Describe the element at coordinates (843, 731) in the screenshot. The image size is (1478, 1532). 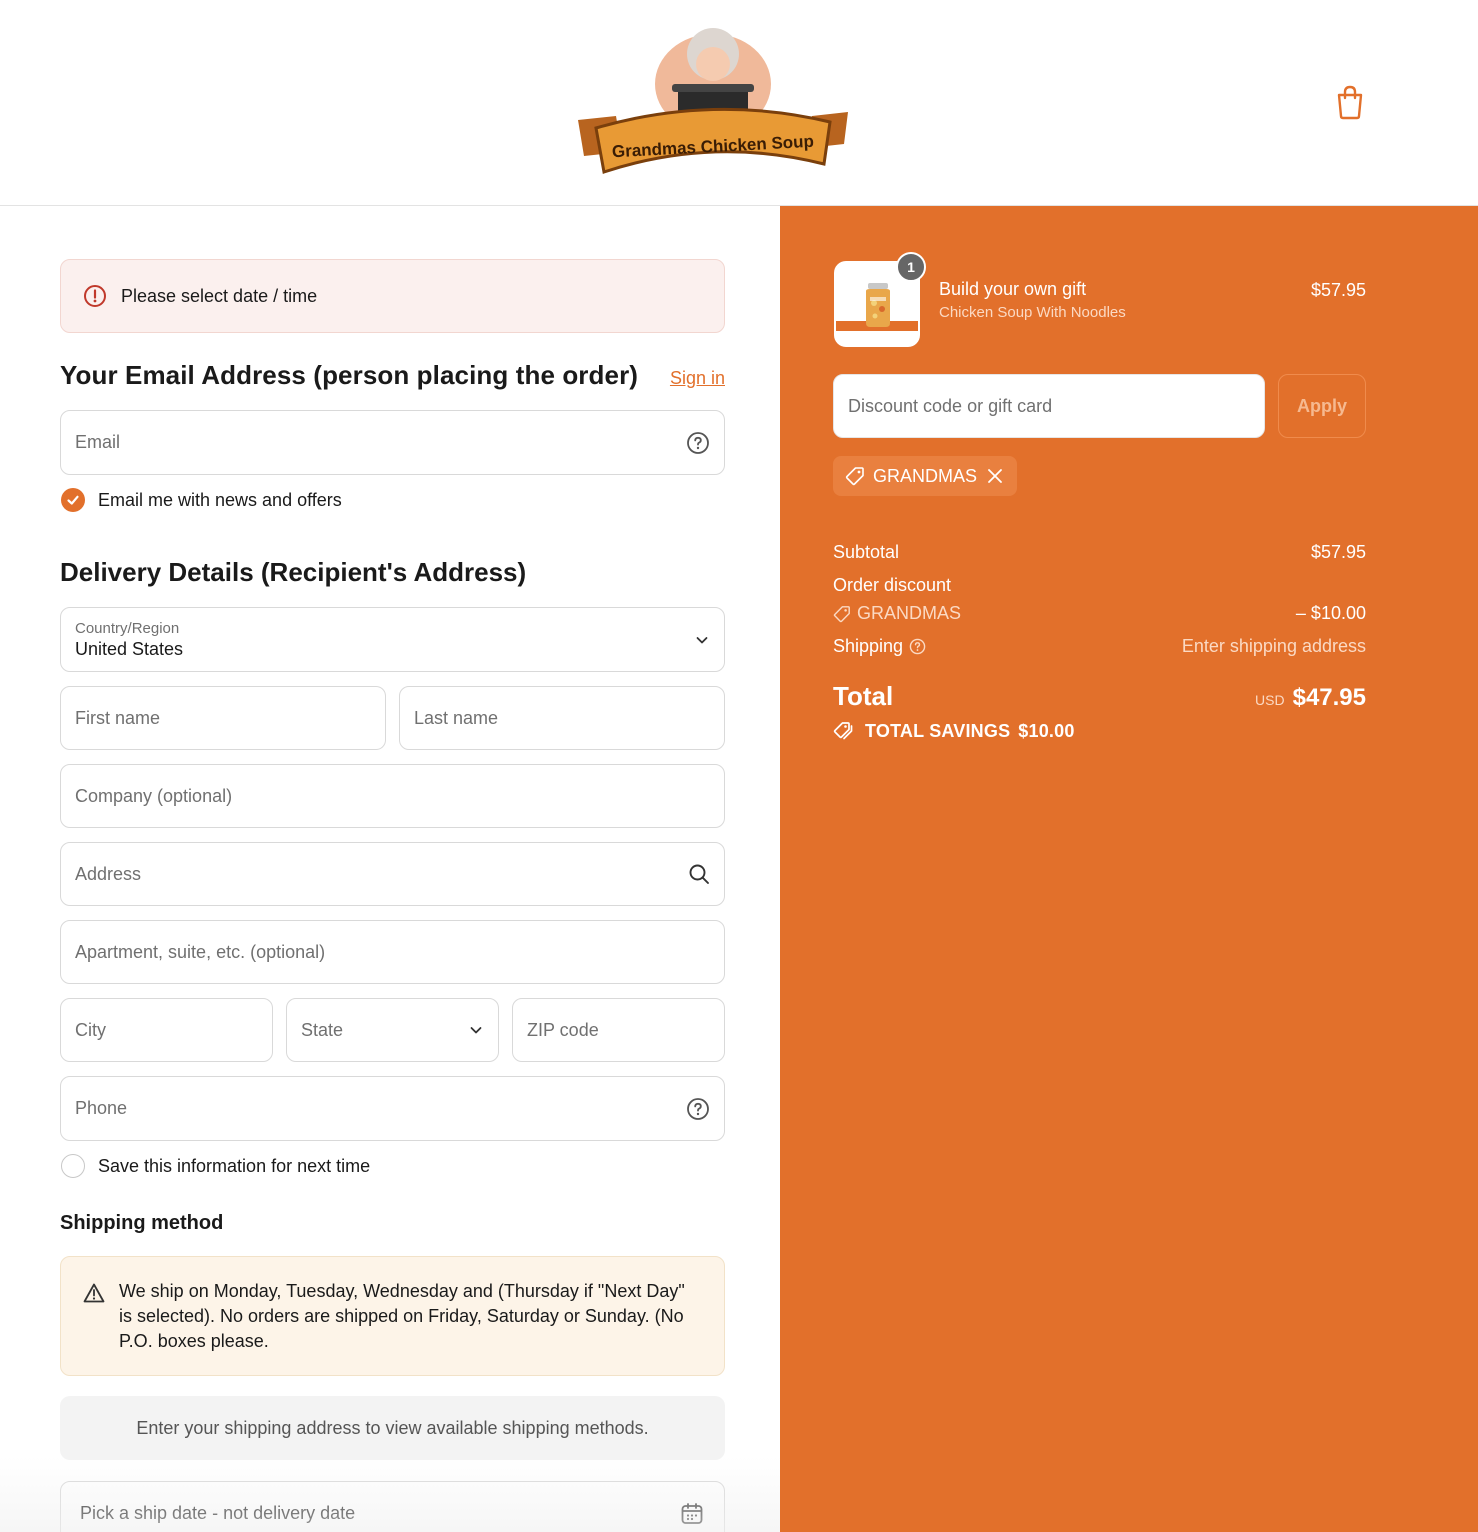
I see `tags-icon` at that location.